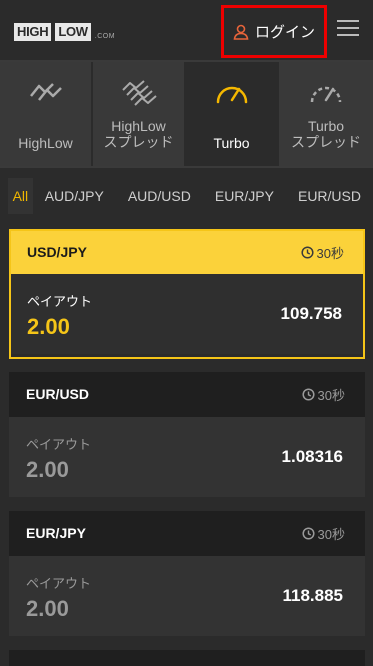 This screenshot has height=666, width=373. I want to click on asset-pair: EUR/JPY, so click(56, 533).